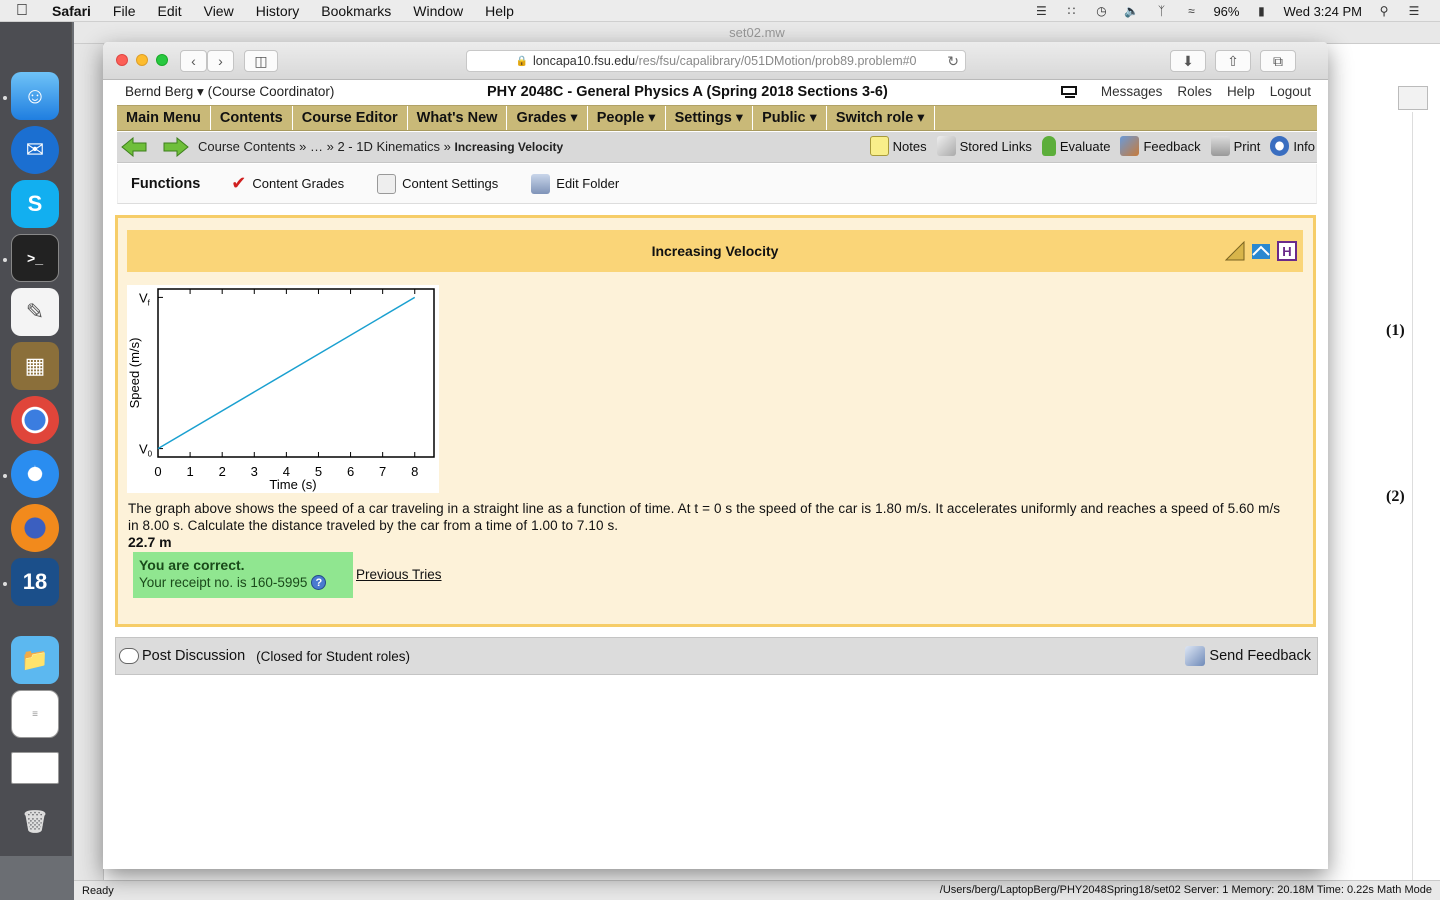 This screenshot has width=1440, height=900. What do you see at coordinates (162, 60) in the screenshot?
I see `zoom-window-icon` at bounding box center [162, 60].